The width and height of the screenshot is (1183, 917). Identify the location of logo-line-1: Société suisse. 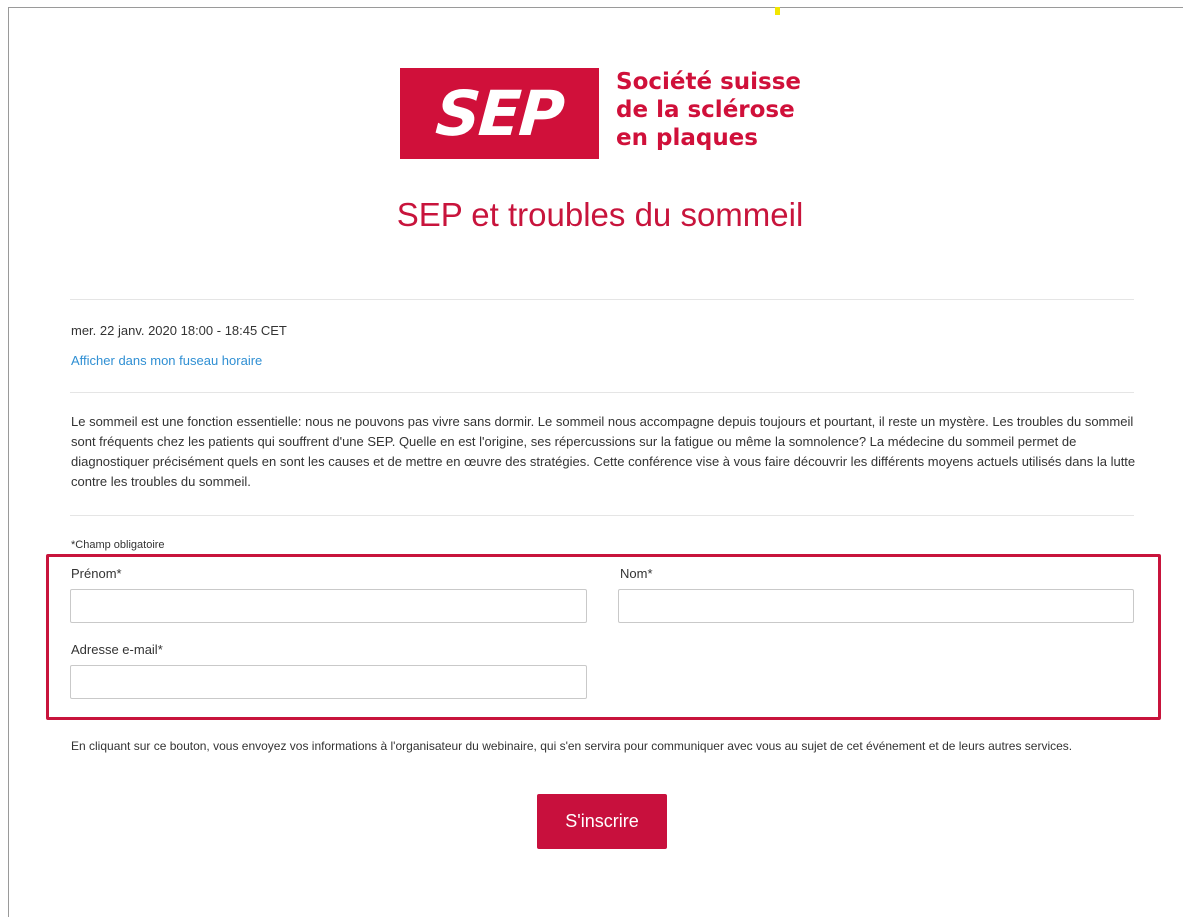
(709, 82).